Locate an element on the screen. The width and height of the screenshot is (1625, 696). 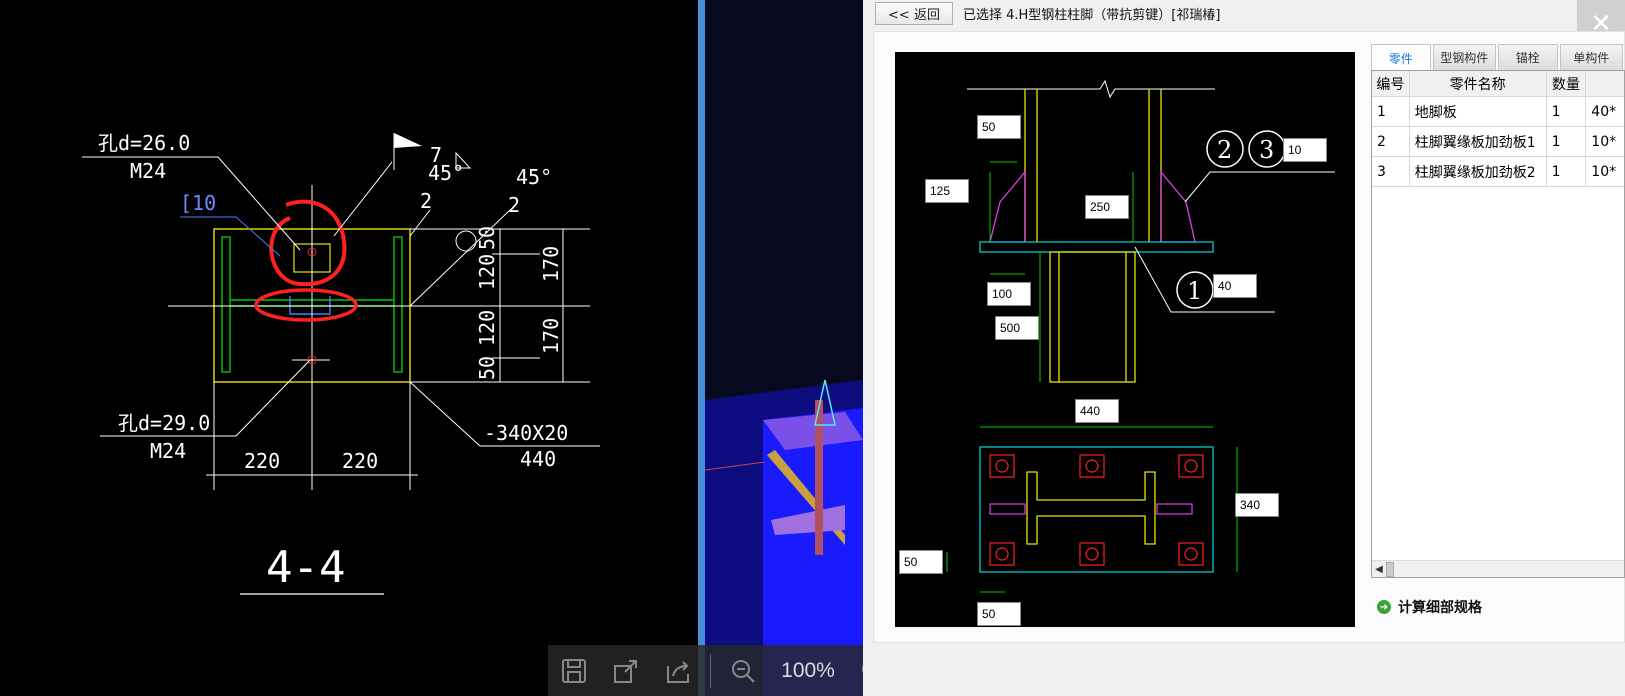
dim-input-340: 340 is located at coordinates (1257, 505).